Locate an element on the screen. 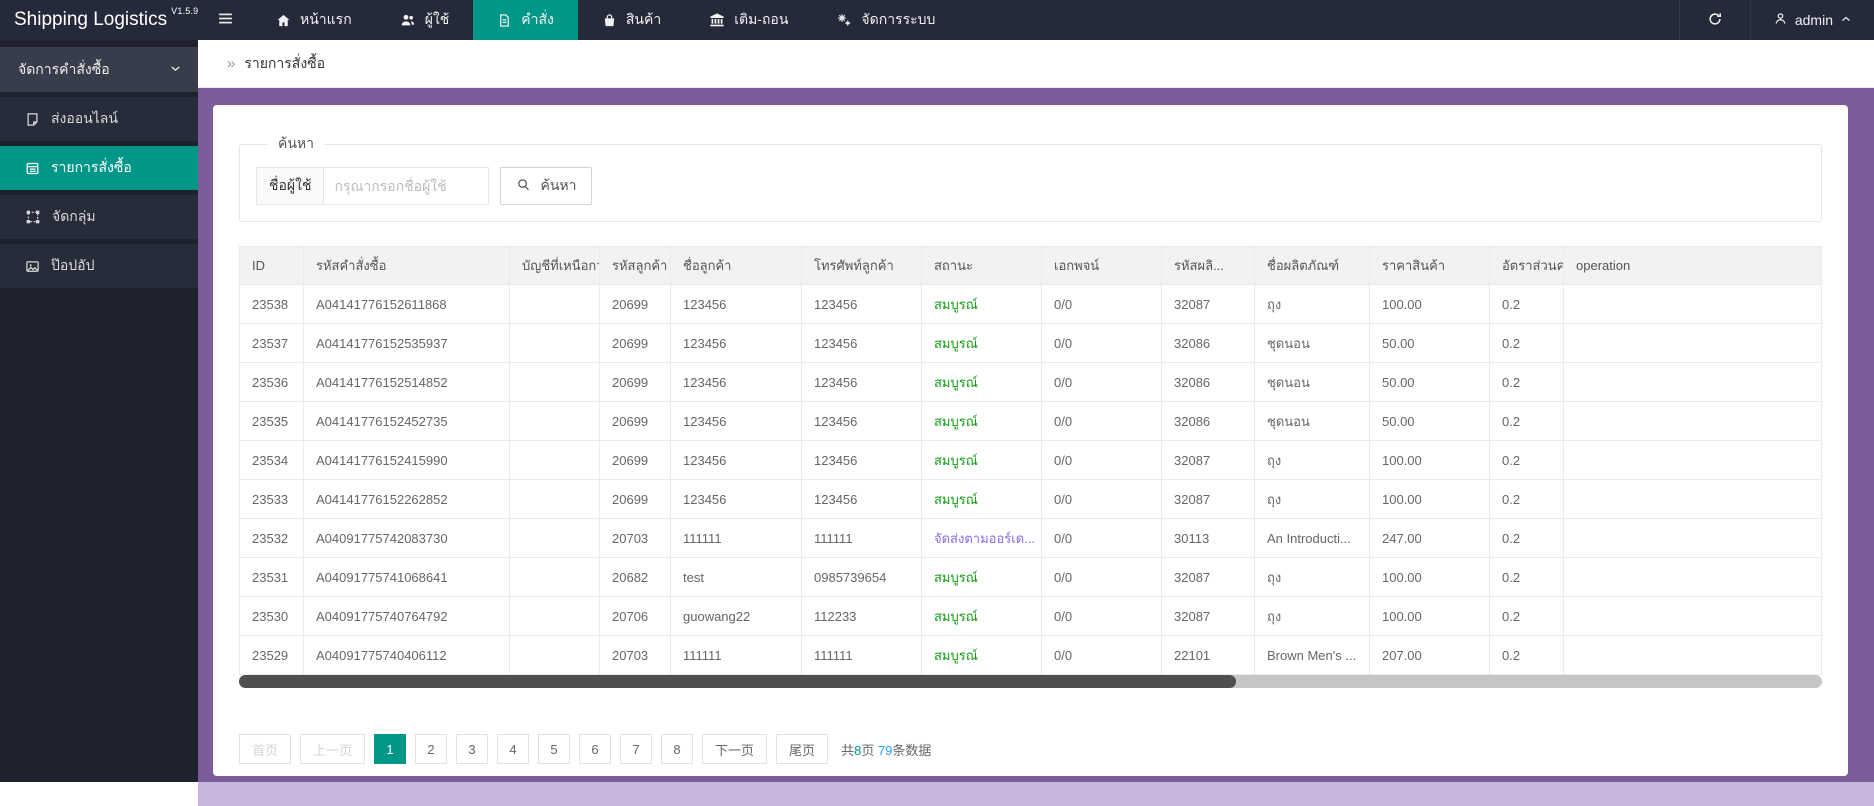 The width and height of the screenshot is (1874, 806). horizontal-scrollbar-thumb is located at coordinates (738, 681).